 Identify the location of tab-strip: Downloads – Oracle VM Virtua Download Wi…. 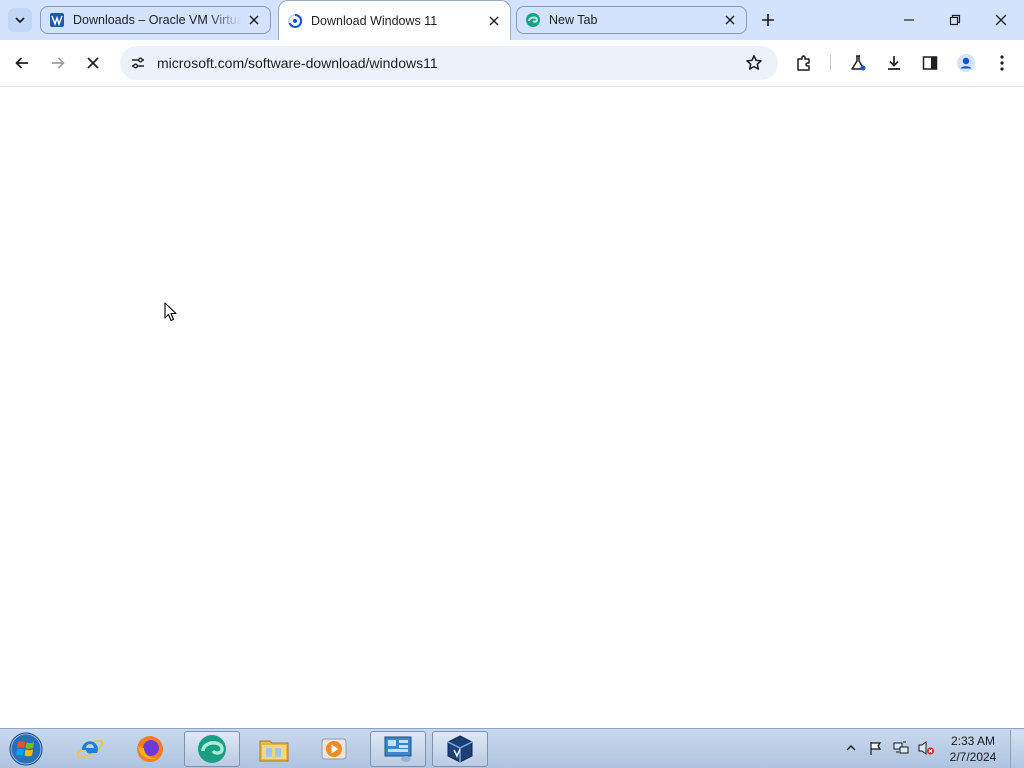
(512, 20).